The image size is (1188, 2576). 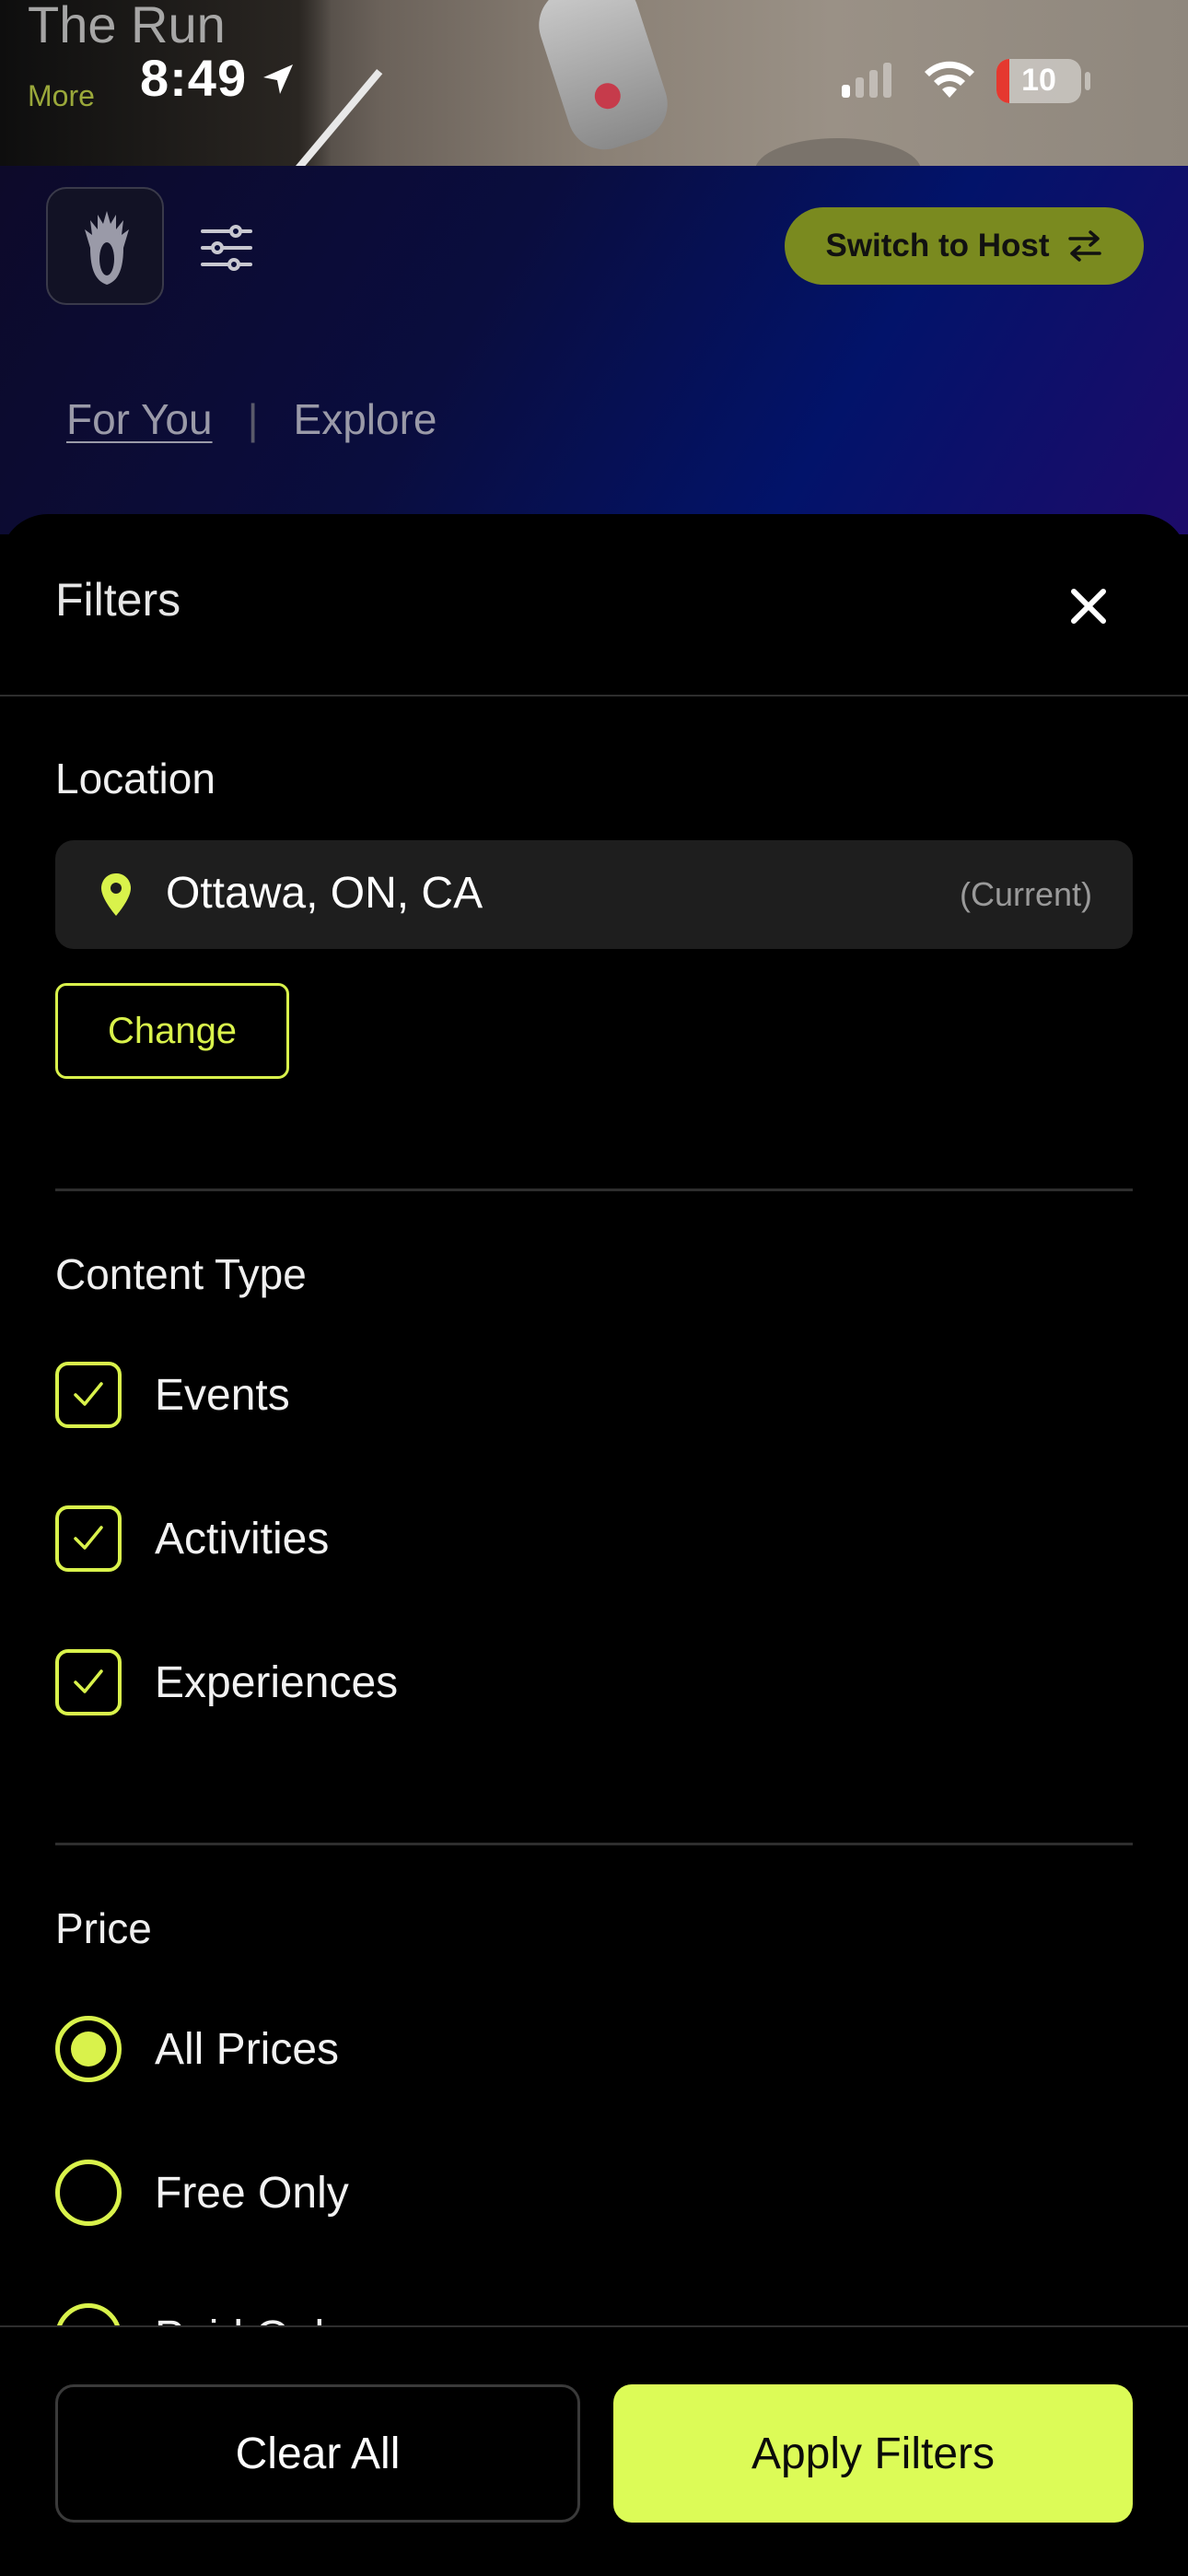 I want to click on flame-logo-icon, so click(x=107, y=248).